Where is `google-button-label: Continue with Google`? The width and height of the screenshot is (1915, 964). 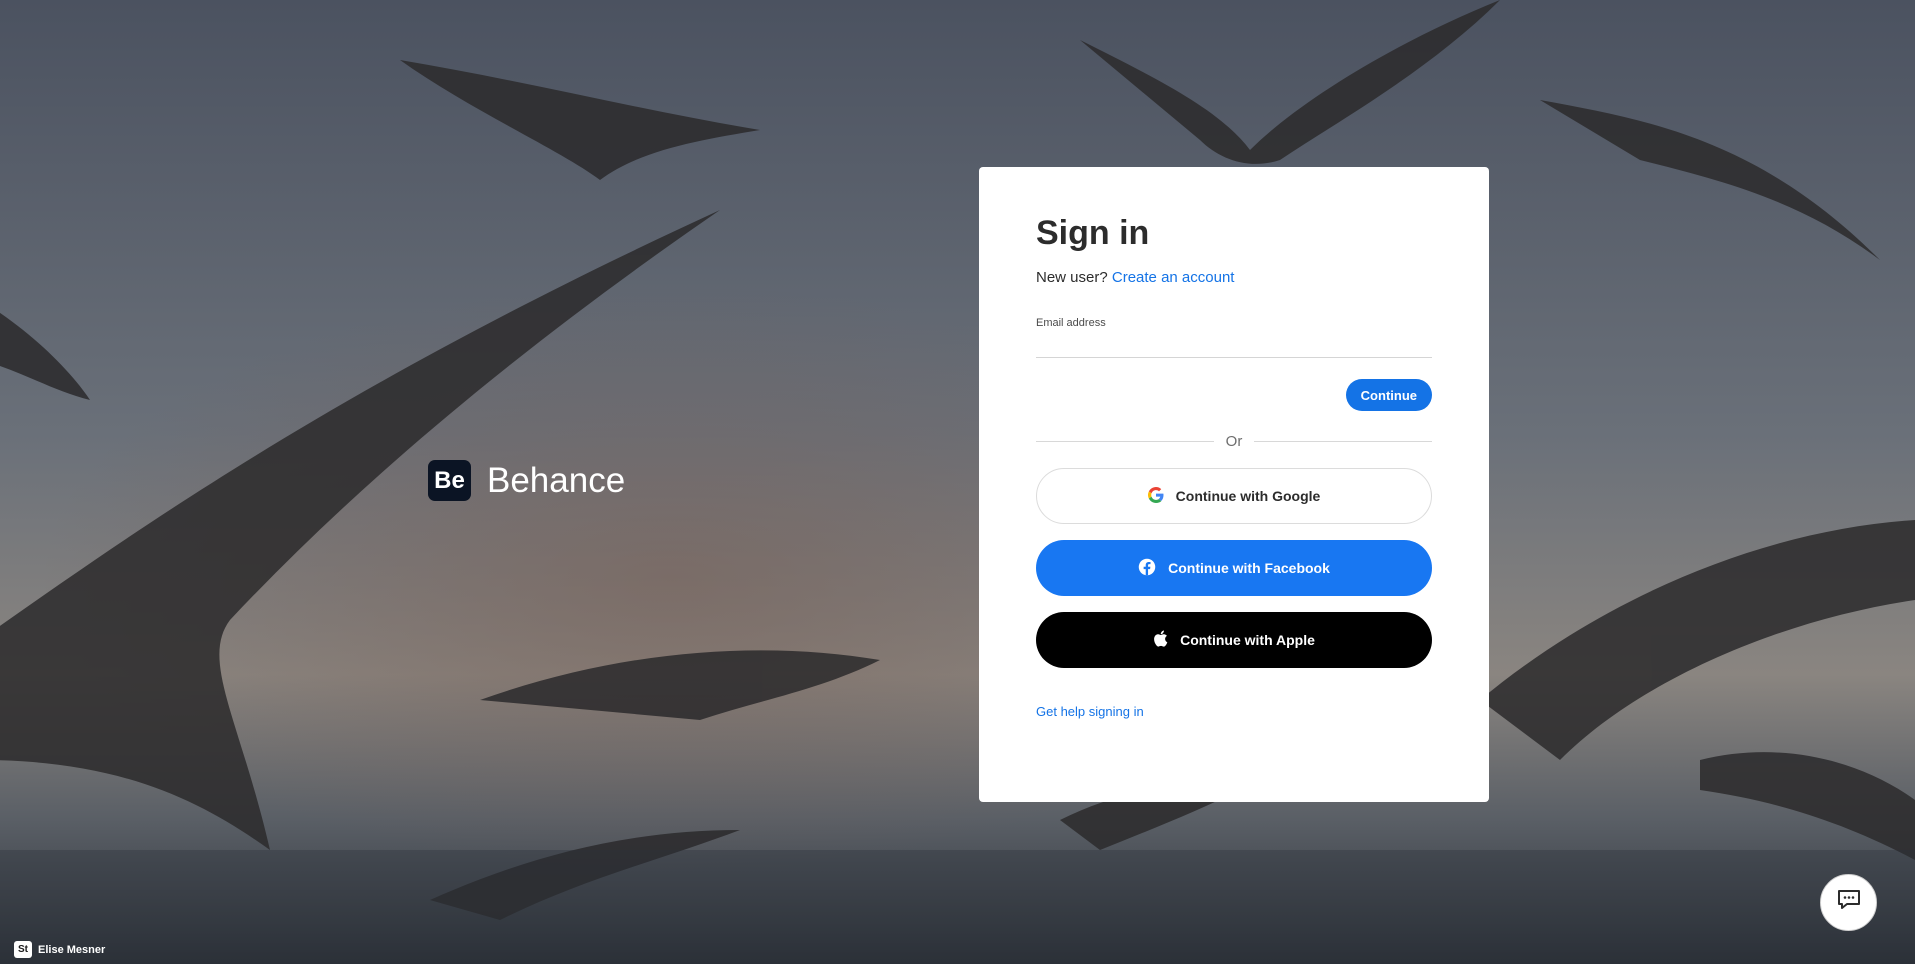
google-button-label: Continue with Google is located at coordinates (1248, 496).